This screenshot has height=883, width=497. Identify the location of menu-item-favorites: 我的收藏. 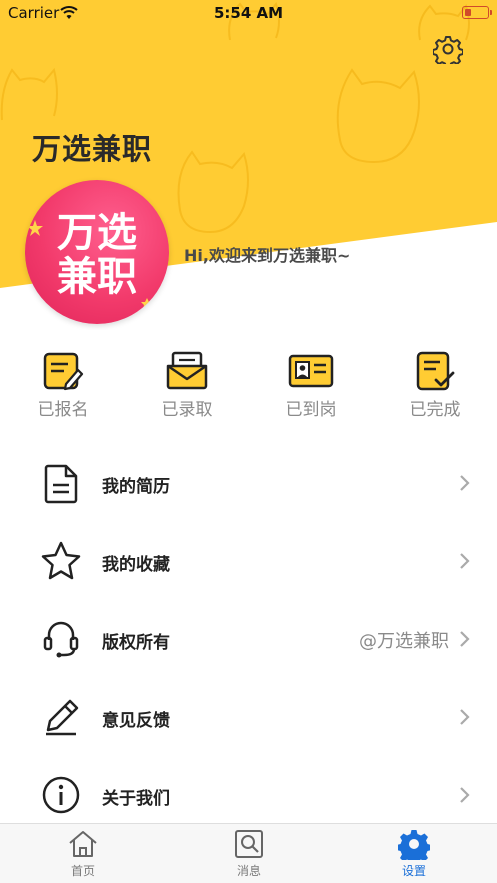
(248, 561).